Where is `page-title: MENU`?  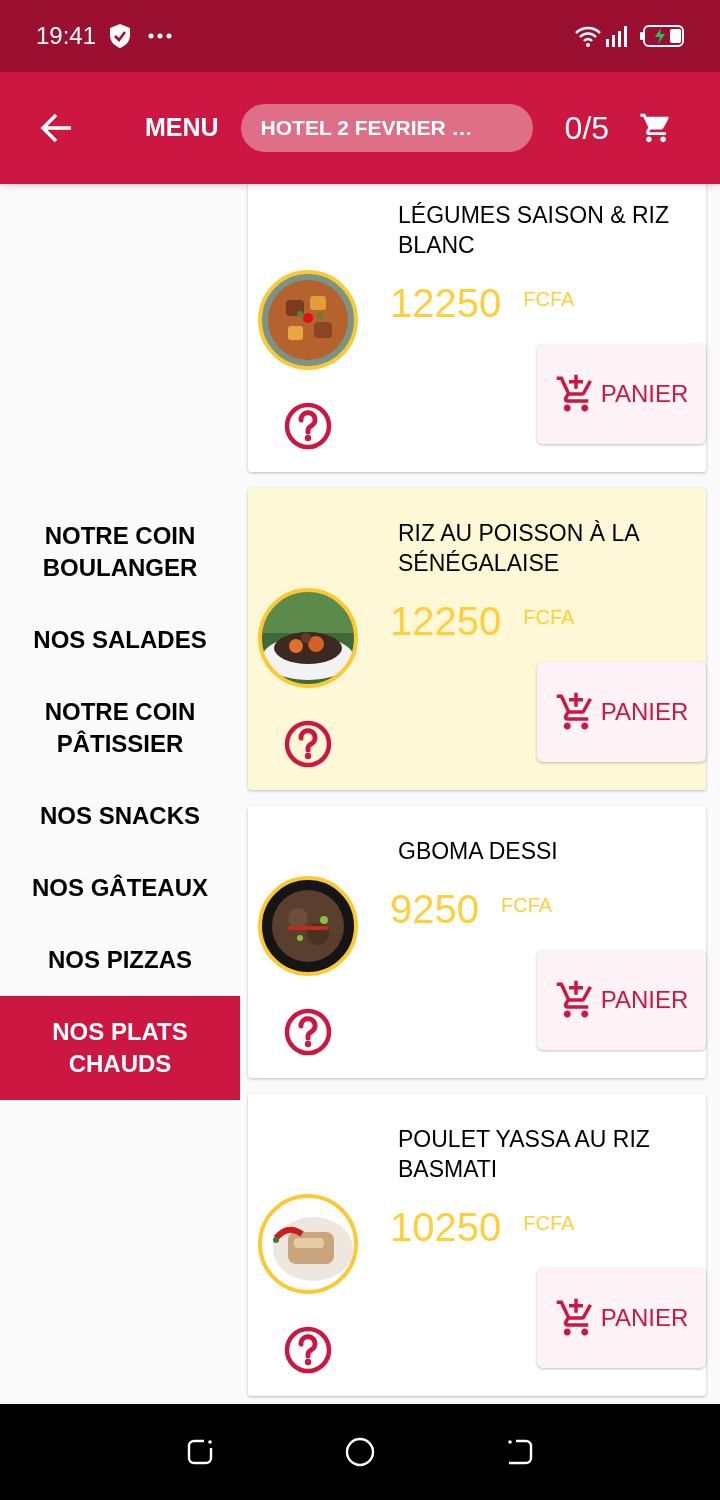 page-title: MENU is located at coordinates (182, 128).